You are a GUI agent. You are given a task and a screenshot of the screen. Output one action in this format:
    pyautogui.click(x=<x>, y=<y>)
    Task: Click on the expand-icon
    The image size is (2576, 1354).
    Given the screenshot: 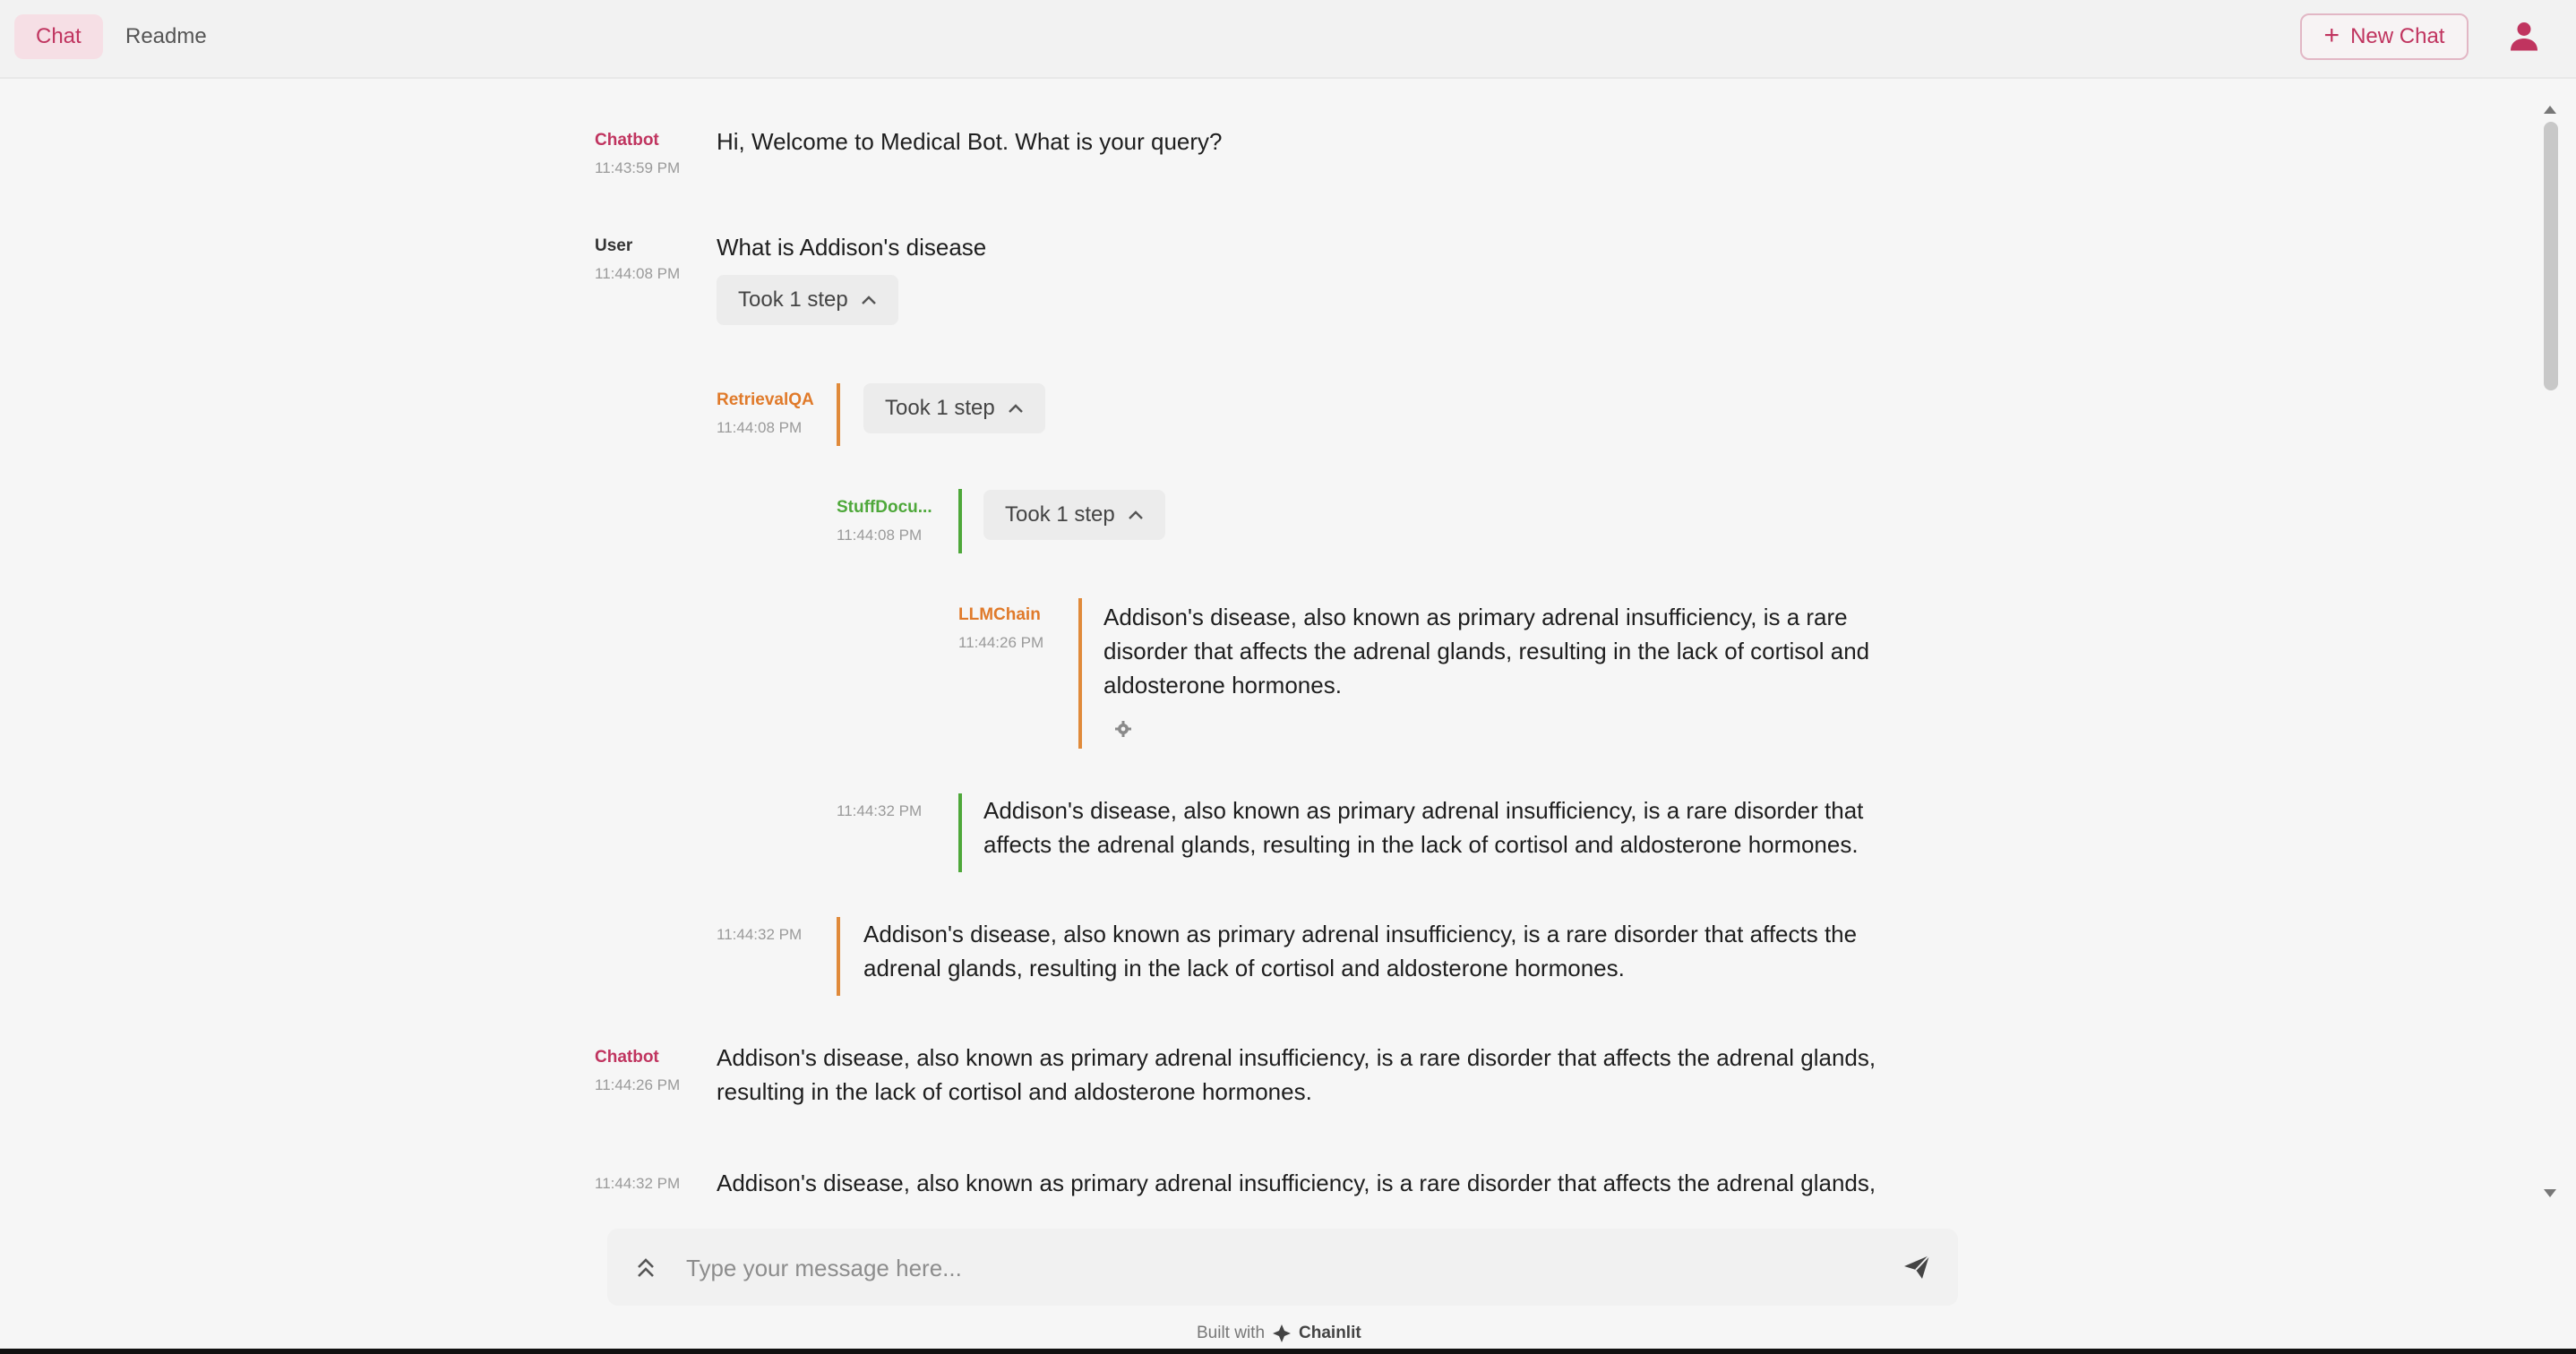 What is the action you would take?
    pyautogui.click(x=646, y=1268)
    